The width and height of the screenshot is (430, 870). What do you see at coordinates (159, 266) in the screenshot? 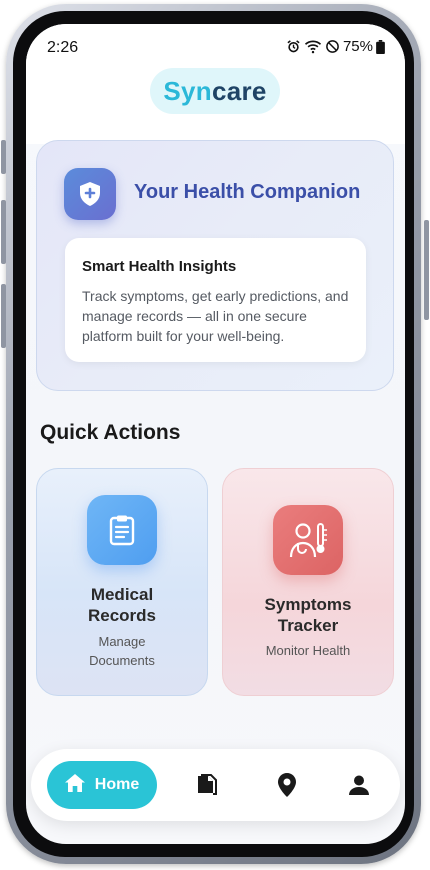
I see `insight-title: Smart Health Insights` at bounding box center [159, 266].